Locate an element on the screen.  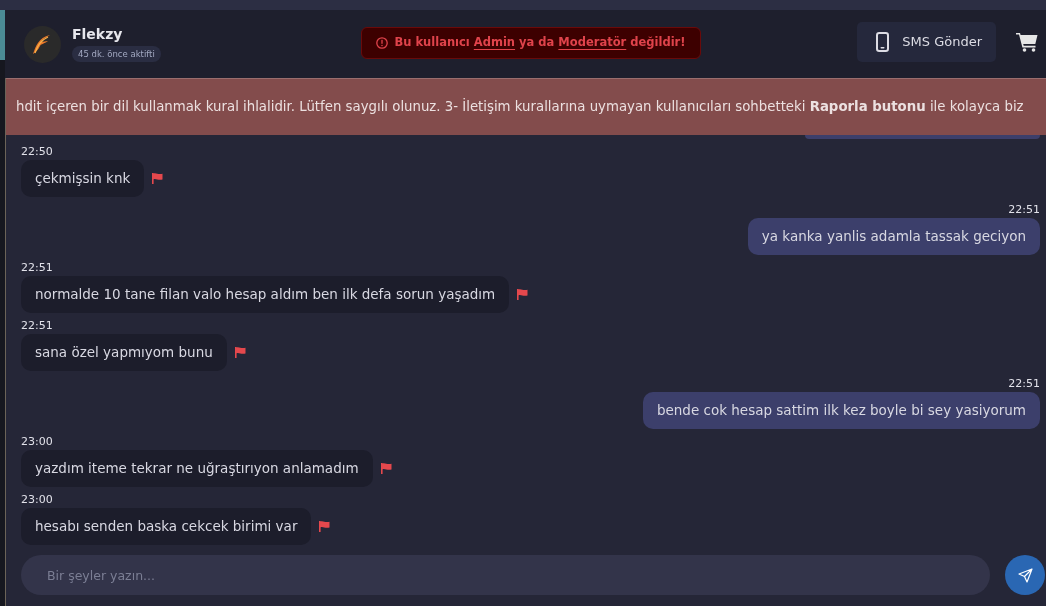
phone-icon is located at coordinates (883, 42).